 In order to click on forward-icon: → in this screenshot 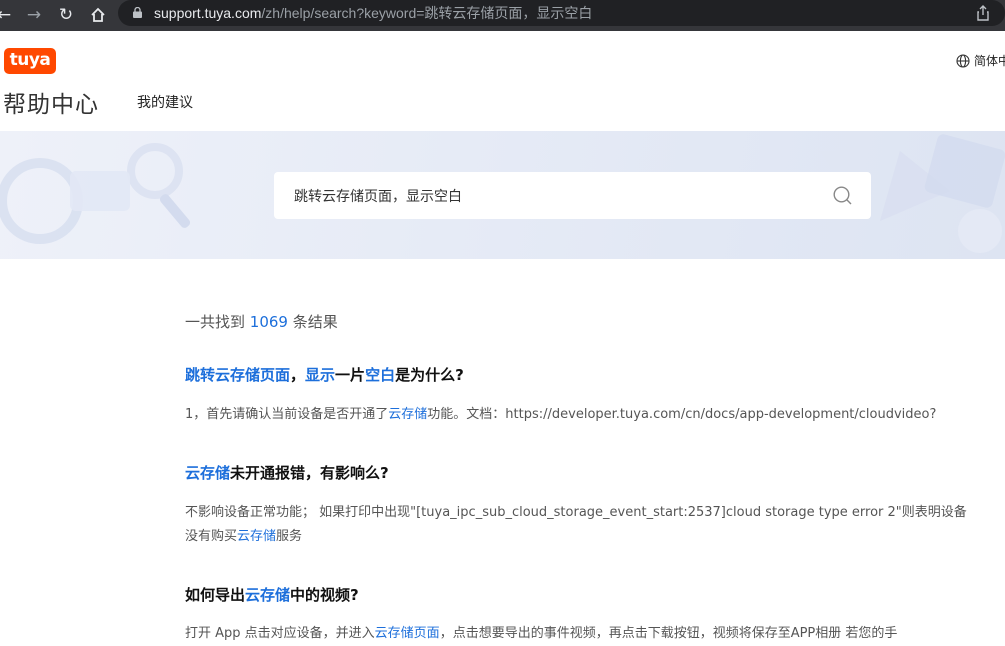, I will do `click(34, 15)`.